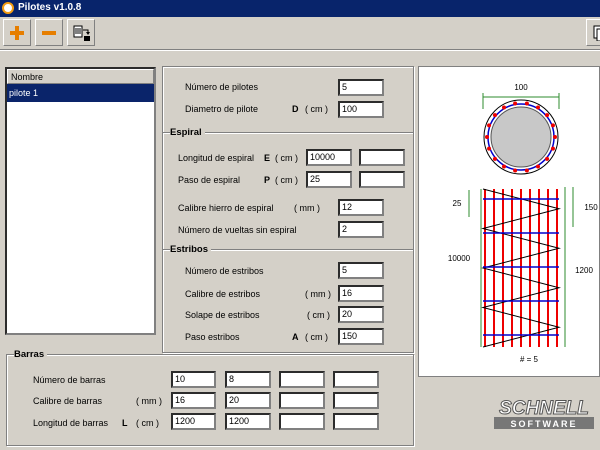 The height and width of the screenshot is (450, 600). I want to click on paso-espiral-symbol: P, so click(267, 180).